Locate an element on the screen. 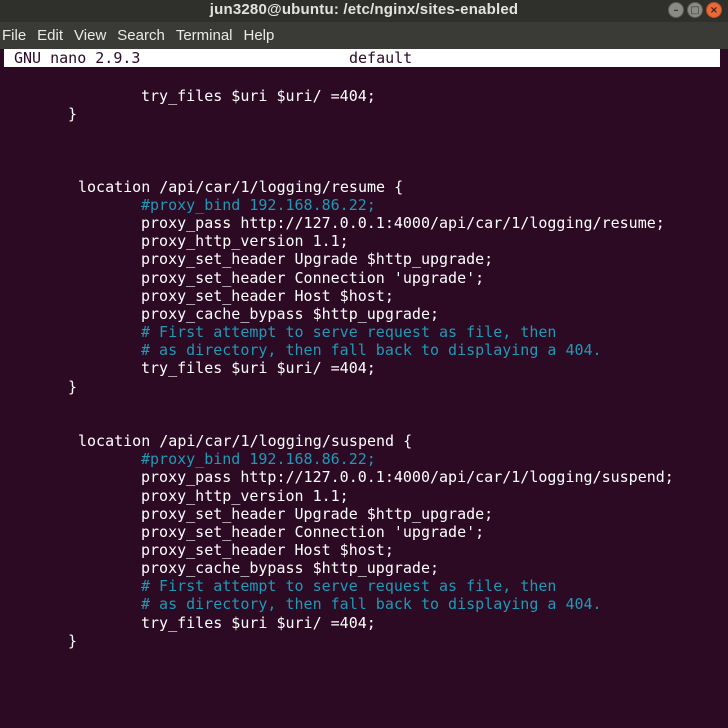 The width and height of the screenshot is (728, 728). nano-header-bar: GNU nano 2.9.3 default is located at coordinates (362, 58).